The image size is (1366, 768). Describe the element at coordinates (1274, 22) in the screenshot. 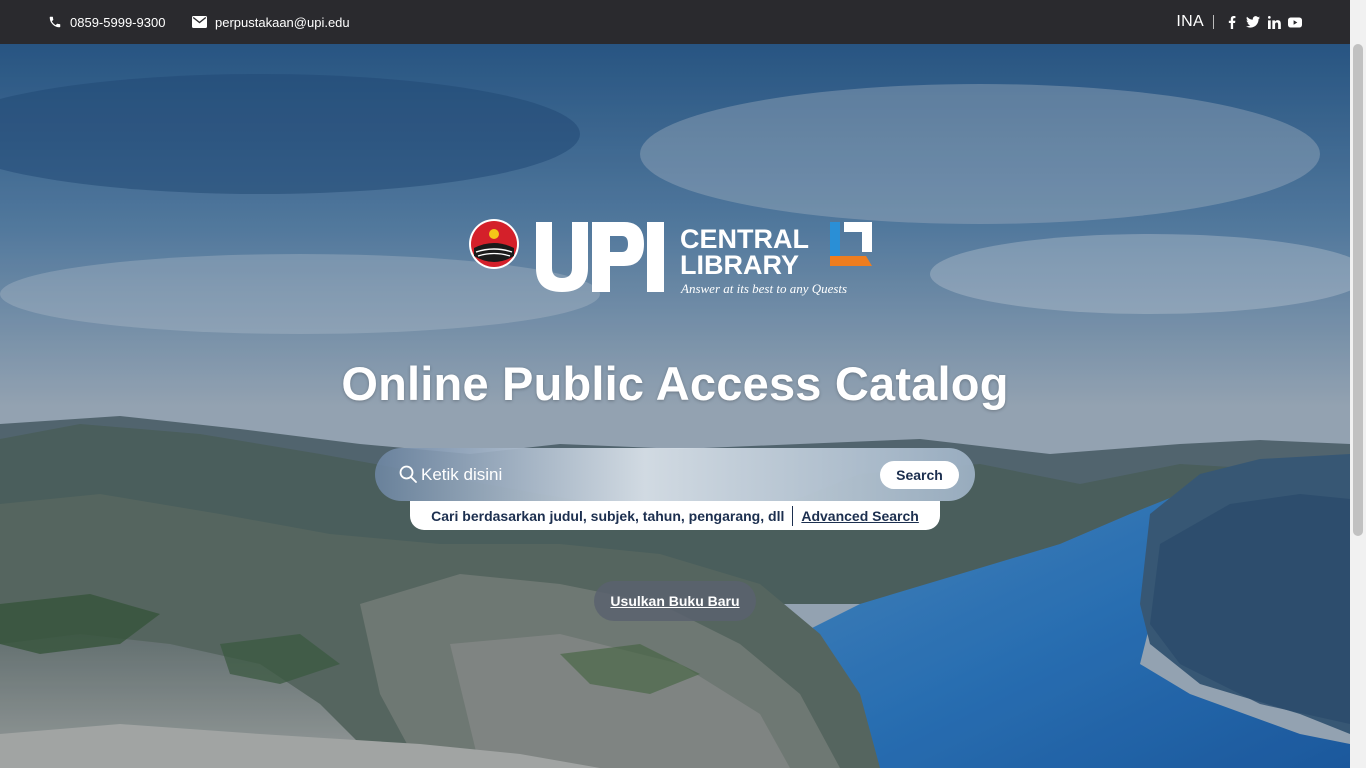

I see `linkedin-icon` at that location.